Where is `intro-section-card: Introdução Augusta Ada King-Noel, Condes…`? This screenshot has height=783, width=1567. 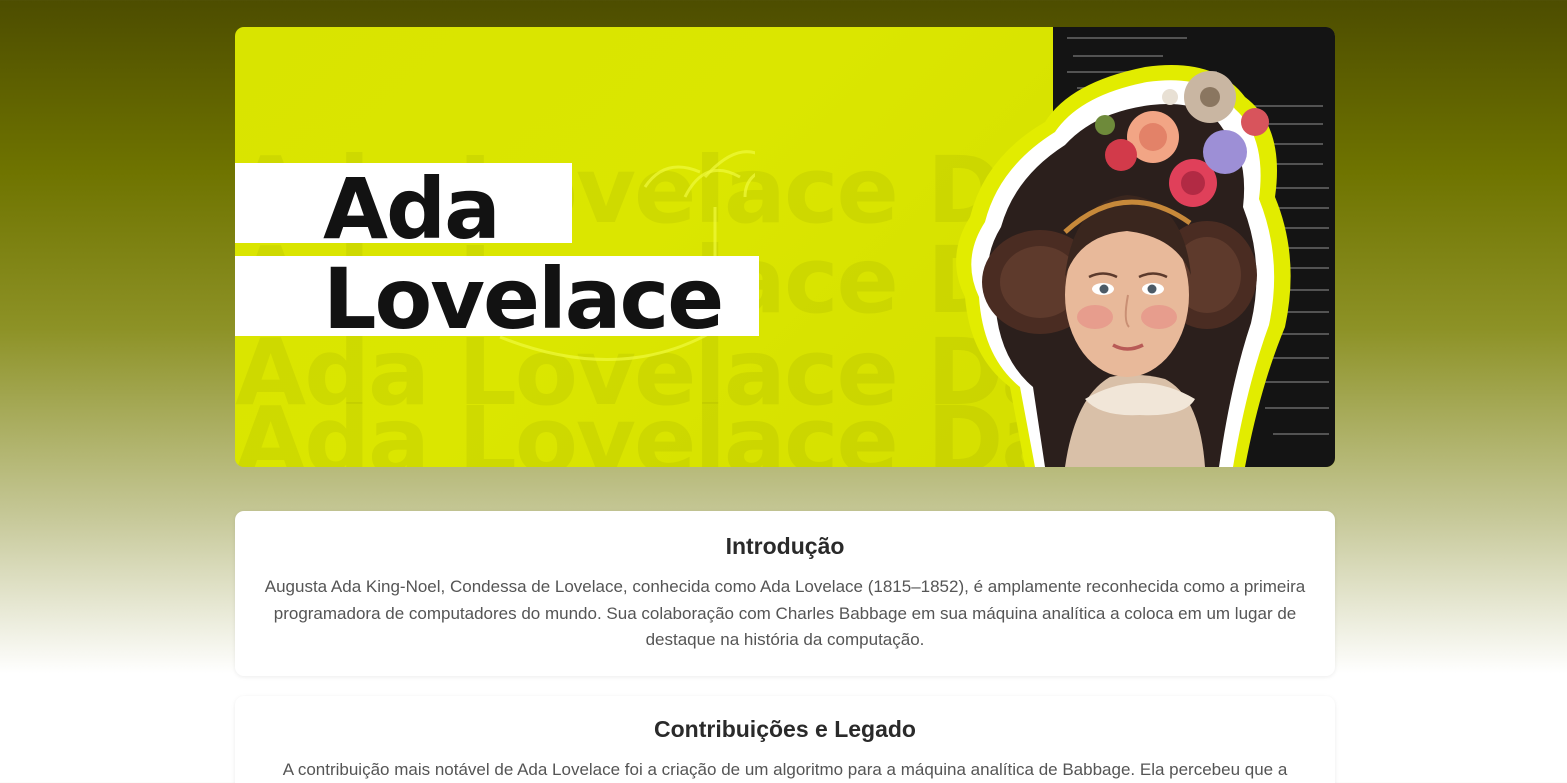 intro-section-card: Introdução Augusta Ada King-Noel, Condes… is located at coordinates (785, 593).